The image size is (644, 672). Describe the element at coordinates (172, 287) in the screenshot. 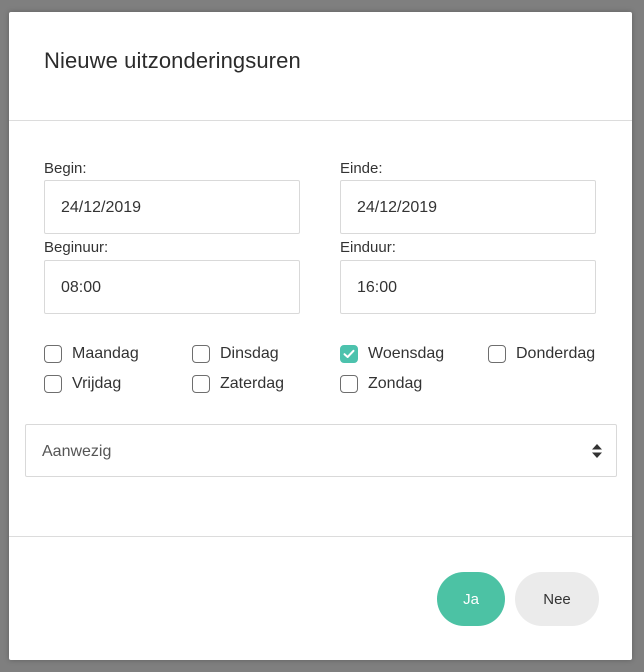

I see `begin-hour-input: 08:00` at that location.